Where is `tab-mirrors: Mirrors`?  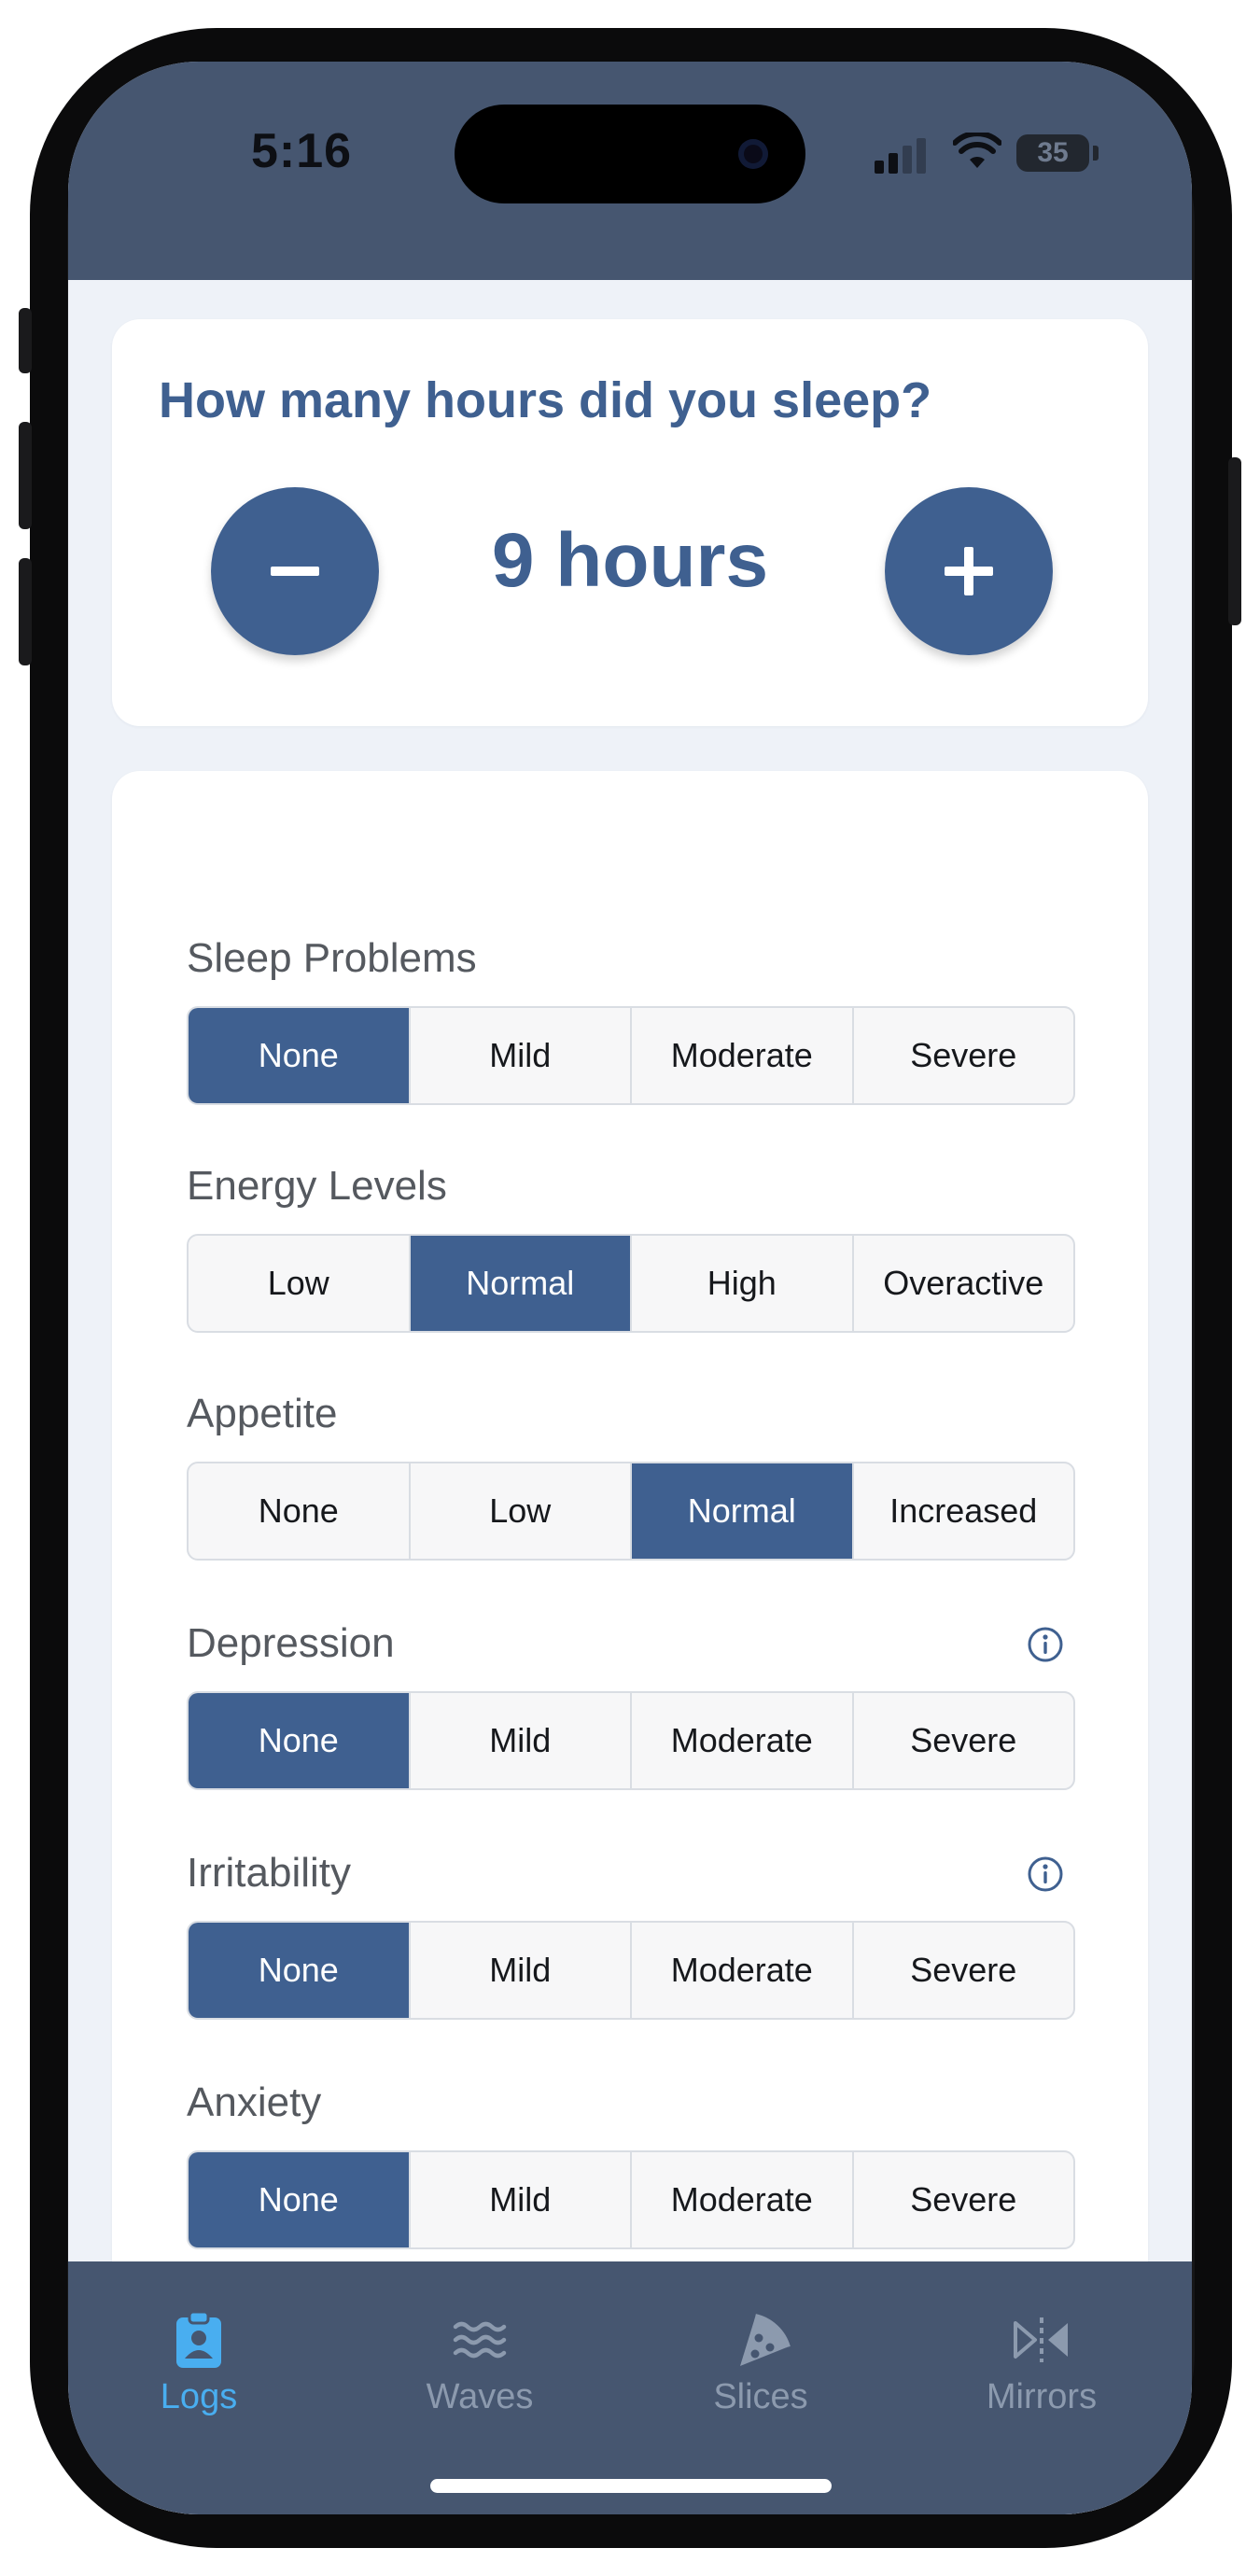 tab-mirrors: Mirrors is located at coordinates (1041, 2363).